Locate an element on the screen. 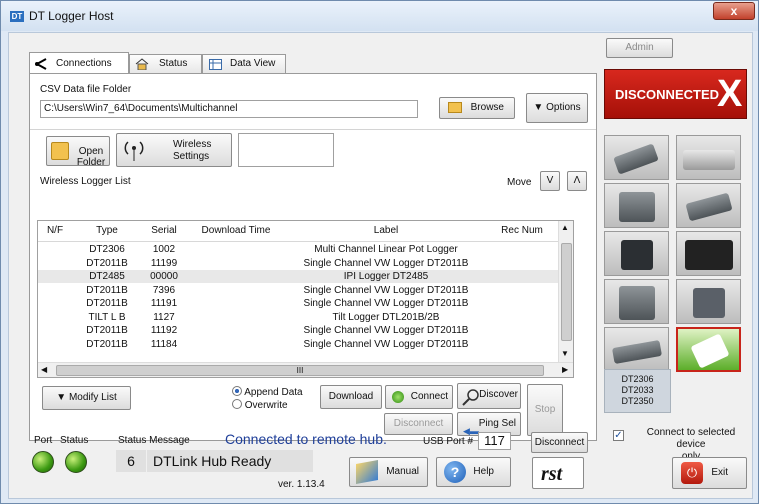  usb-port-label: USB Port # is located at coordinates (448, 441).